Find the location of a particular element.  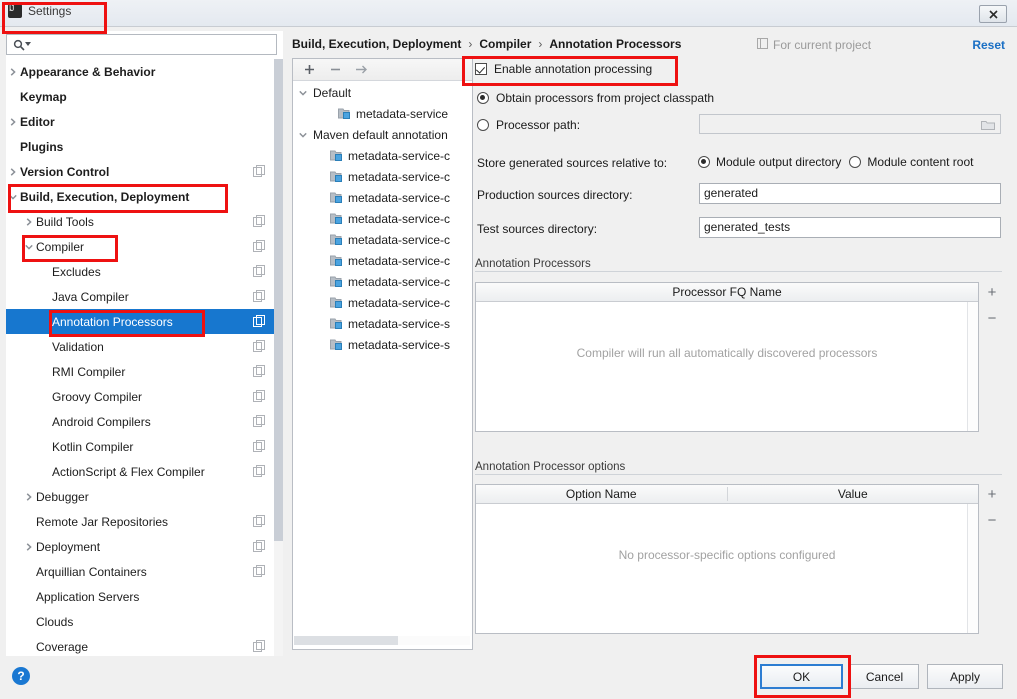

ok-button: OK is located at coordinates (801, 676).